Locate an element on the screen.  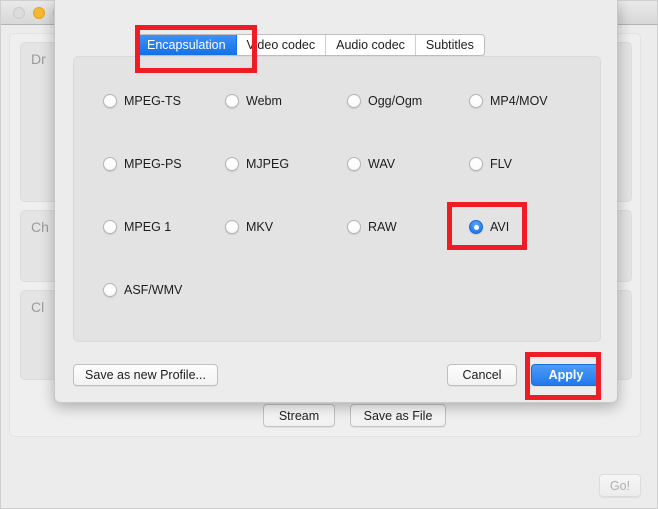
radio-label: MPEG-TS is located at coordinates (152, 101).